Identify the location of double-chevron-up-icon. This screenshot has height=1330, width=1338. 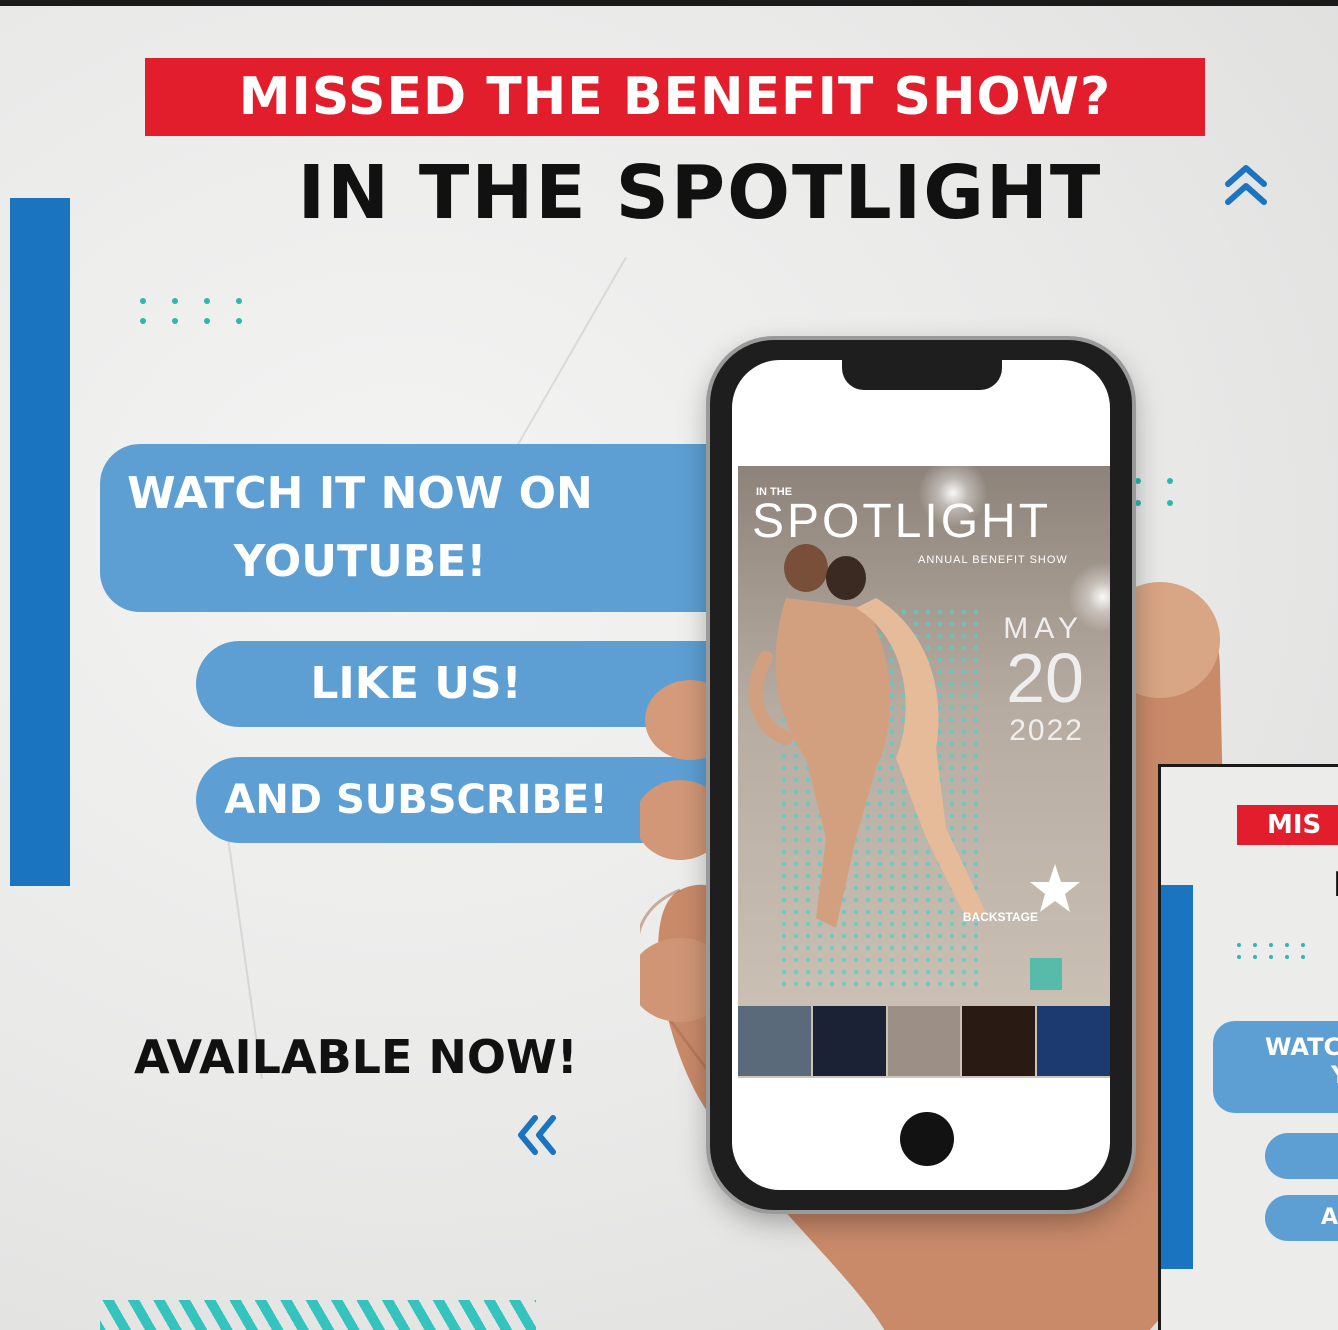
(1246, 185).